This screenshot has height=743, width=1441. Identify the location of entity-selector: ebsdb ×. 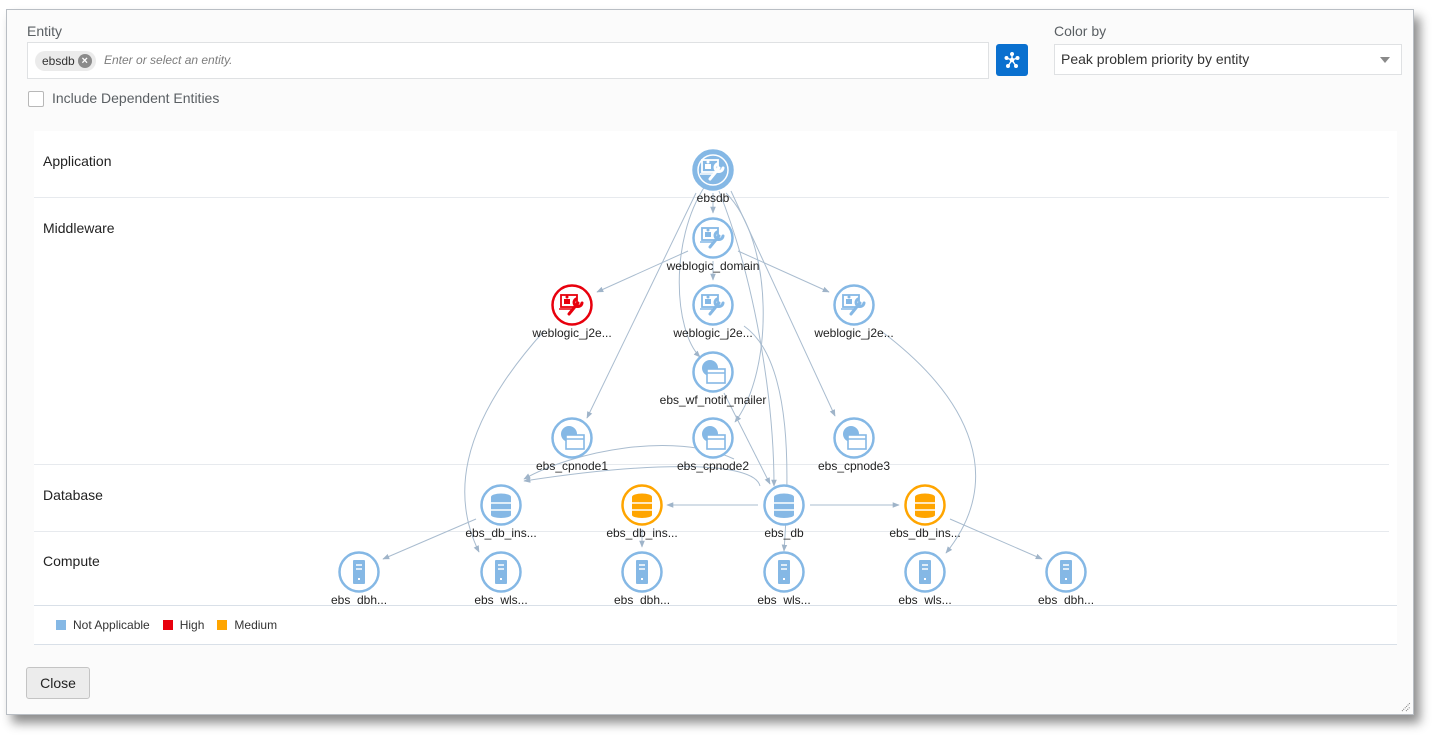
(508, 60).